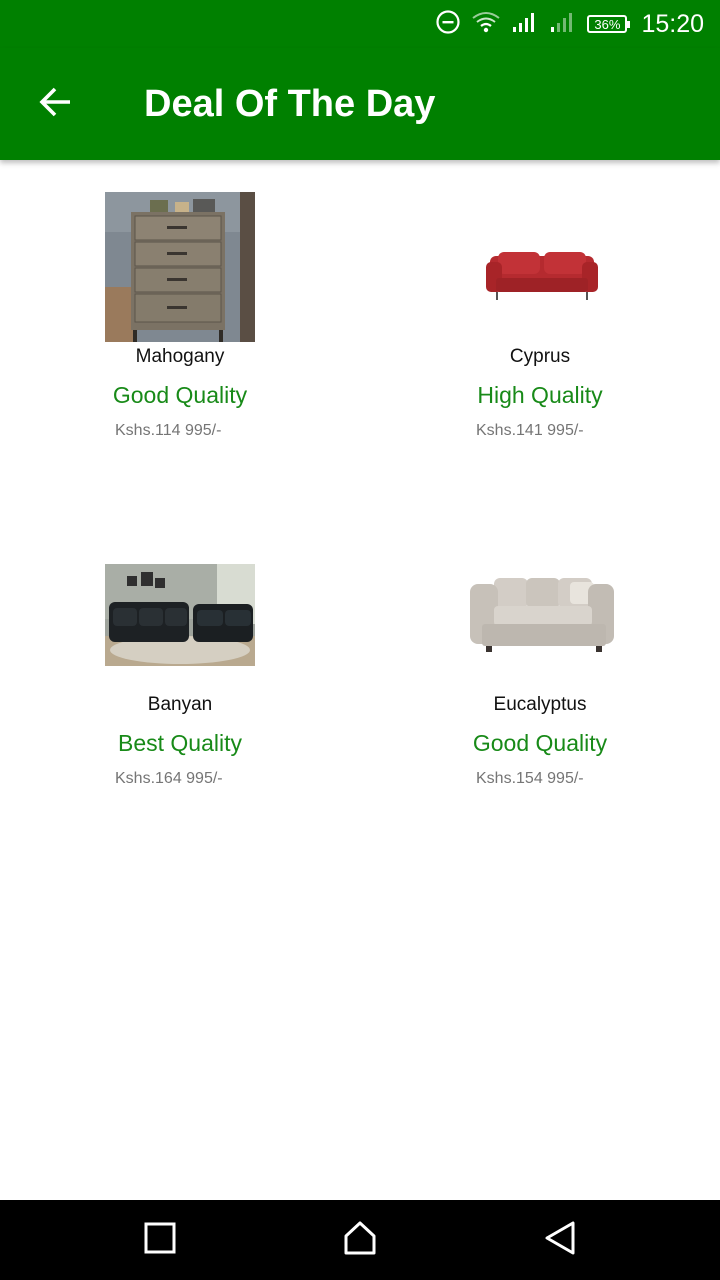  I want to click on product-name: Cyprus, so click(540, 356).